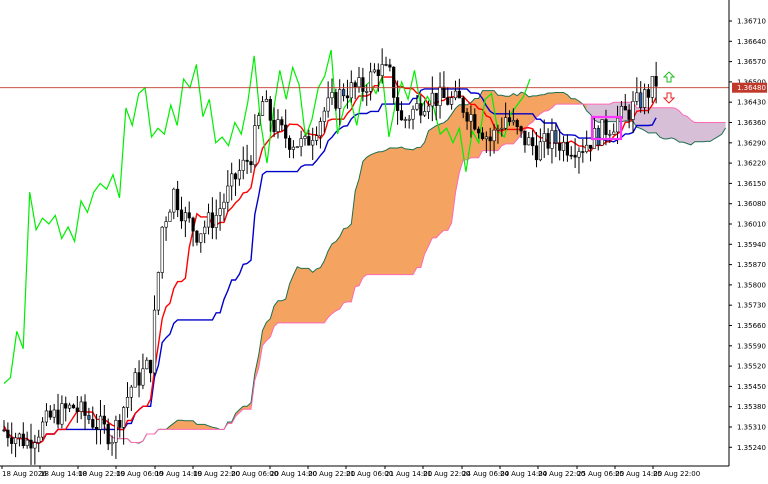 The height and width of the screenshot is (484, 768). I want to click on y-tick-label: 1.35590, so click(751, 346).